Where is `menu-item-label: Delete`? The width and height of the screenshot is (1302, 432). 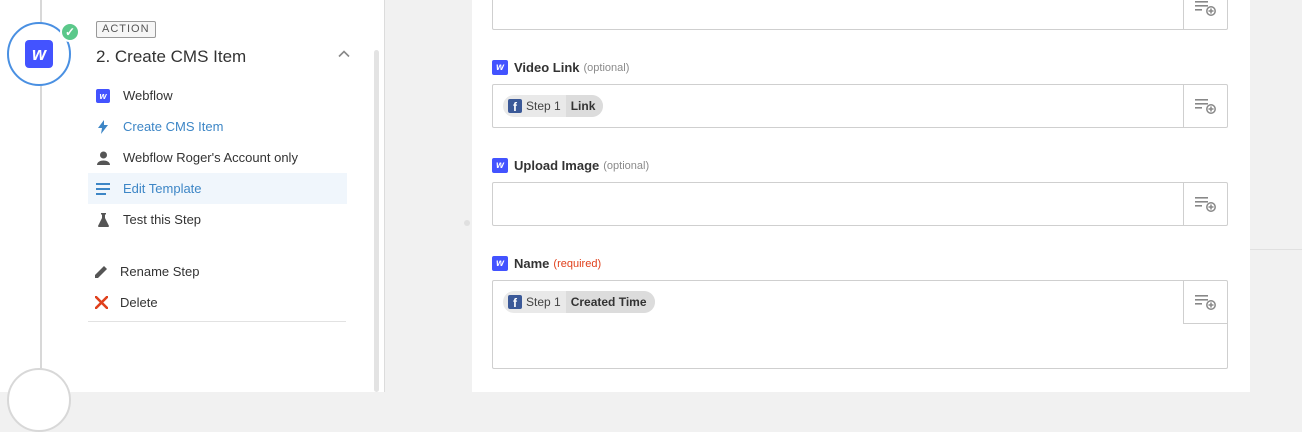
menu-item-label: Delete is located at coordinates (139, 302).